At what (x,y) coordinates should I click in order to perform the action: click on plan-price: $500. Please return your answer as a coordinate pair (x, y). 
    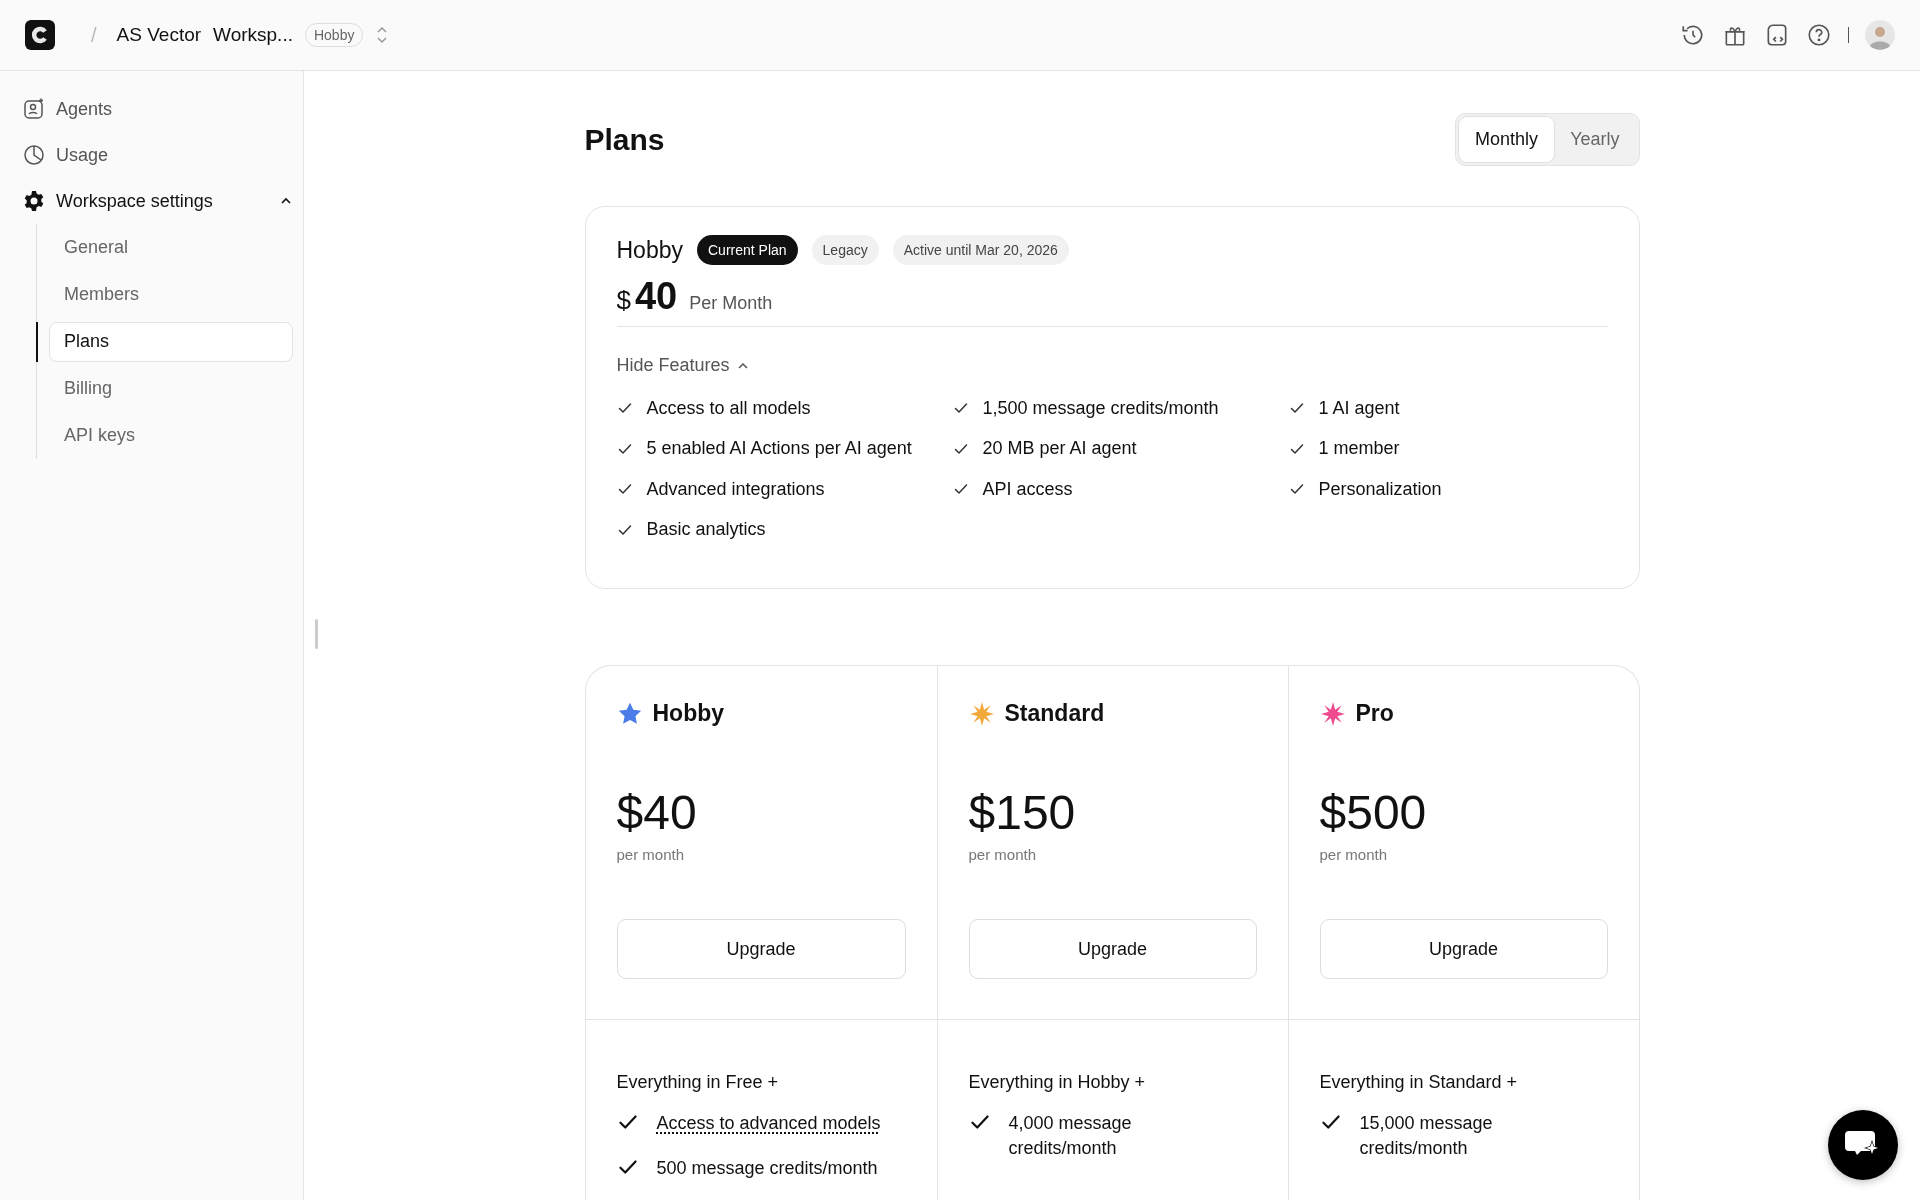
    Looking at the image, I should click on (1373, 812).